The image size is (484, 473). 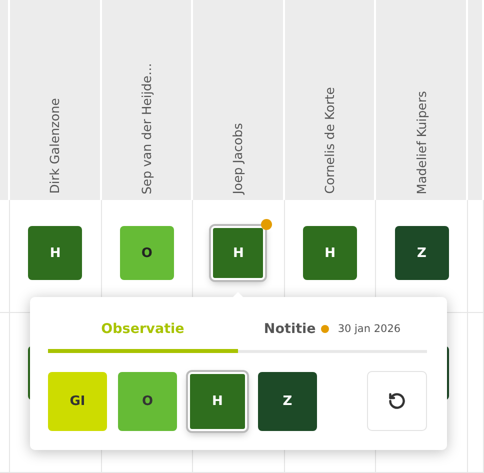 What do you see at coordinates (217, 401) in the screenshot?
I see `score-option-button: H` at bounding box center [217, 401].